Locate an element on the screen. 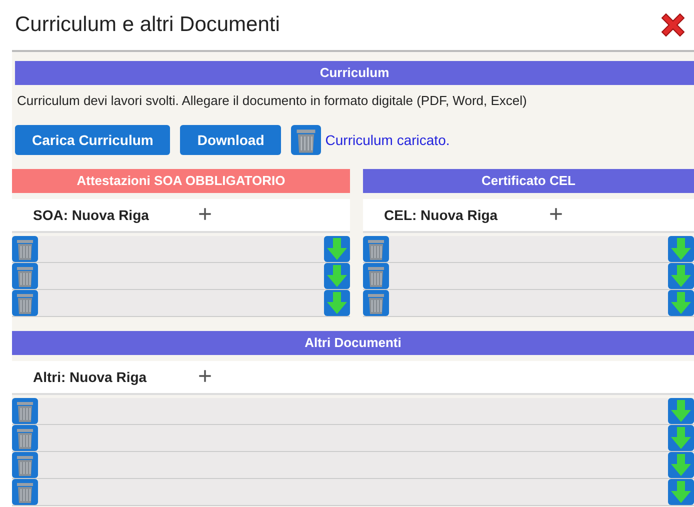 This screenshot has height=507, width=694. section-header: Certificato CEL is located at coordinates (528, 181).